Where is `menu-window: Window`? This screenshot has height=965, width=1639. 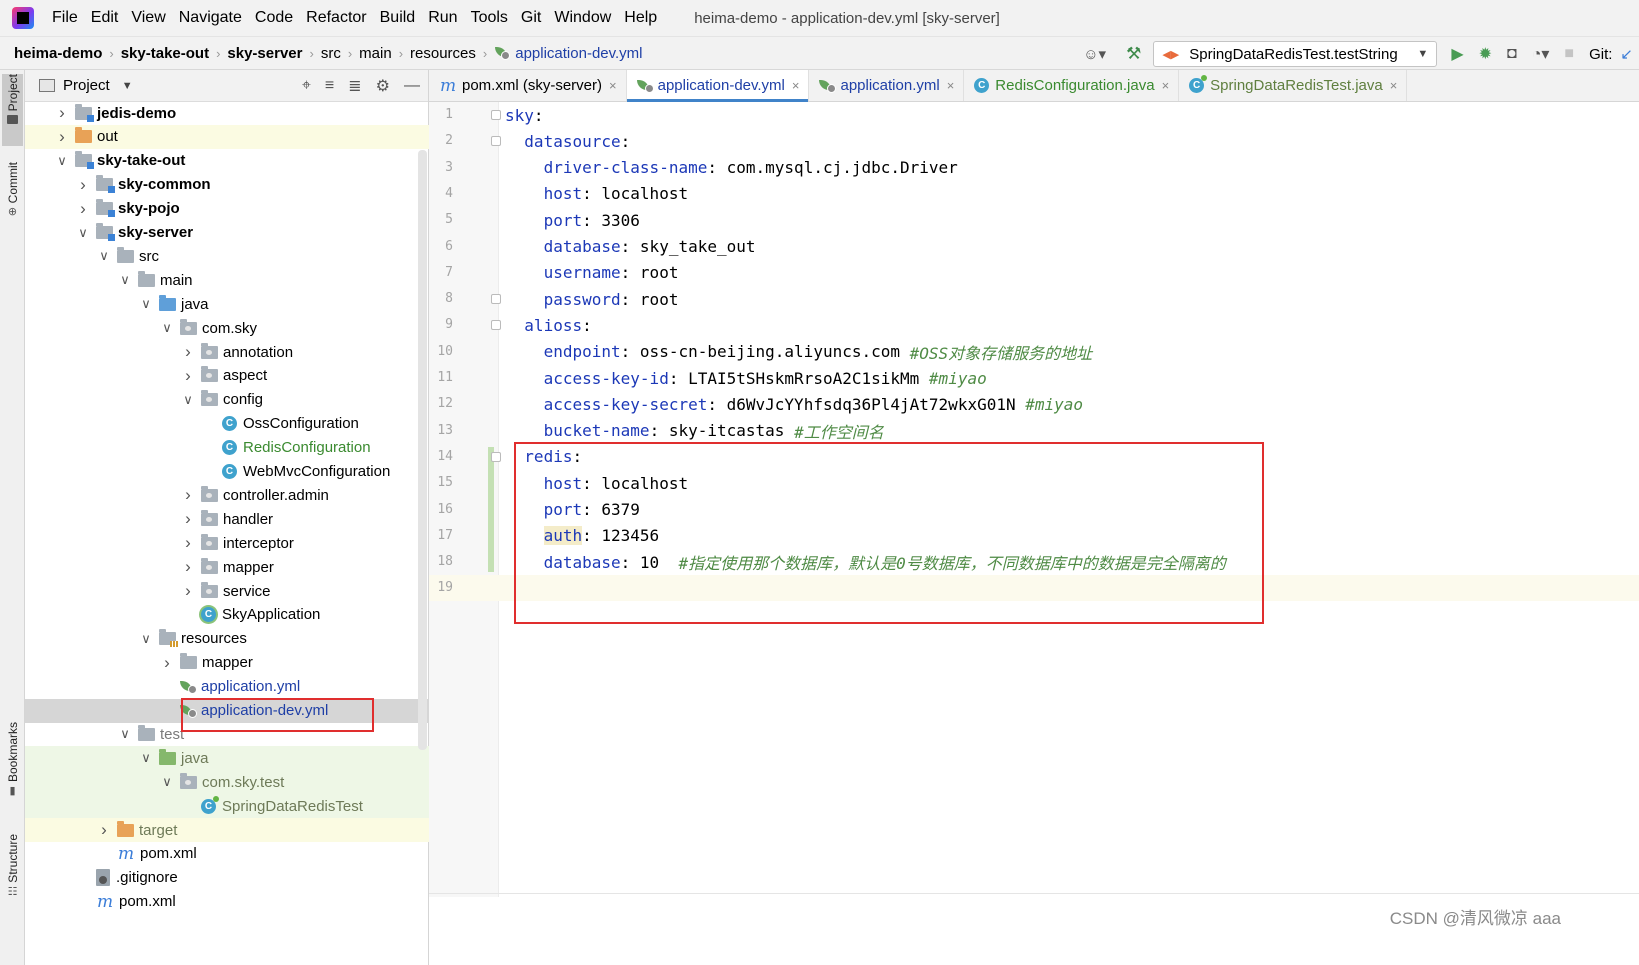
menu-window: Window is located at coordinates (582, 18).